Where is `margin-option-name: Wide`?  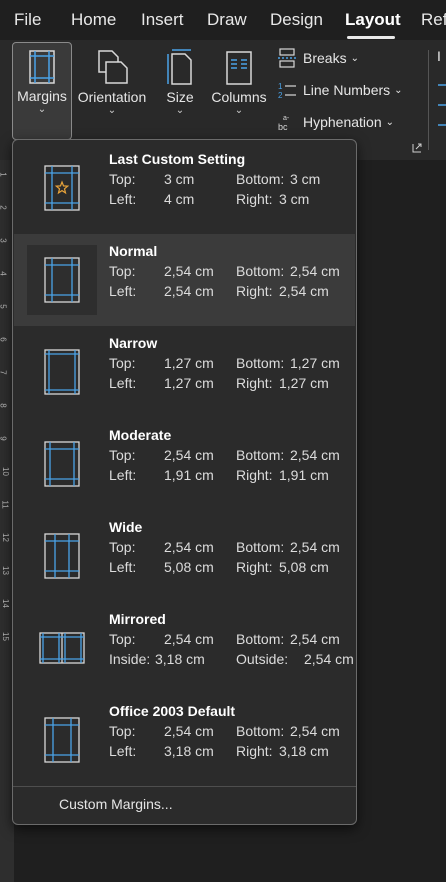 margin-option-name: Wide is located at coordinates (126, 527).